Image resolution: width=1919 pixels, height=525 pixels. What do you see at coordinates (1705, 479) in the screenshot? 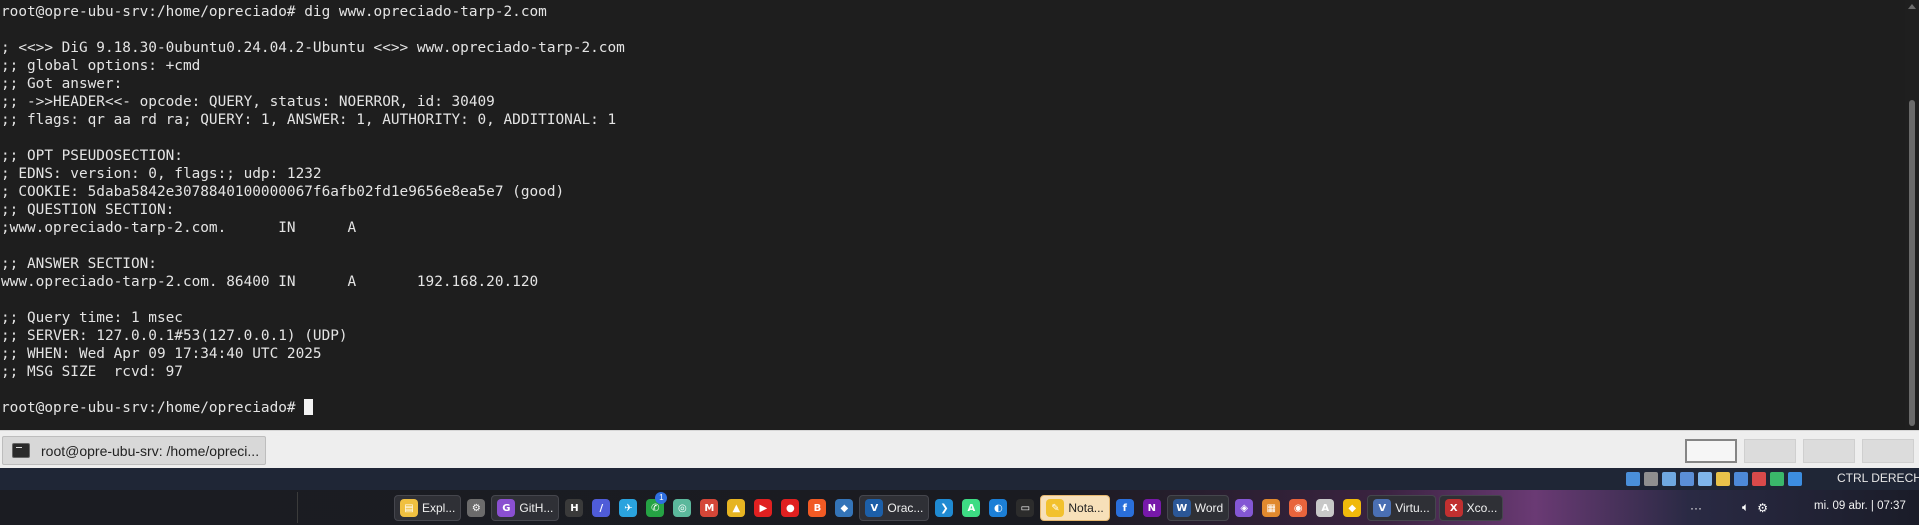
I see `usb-icon` at bounding box center [1705, 479].